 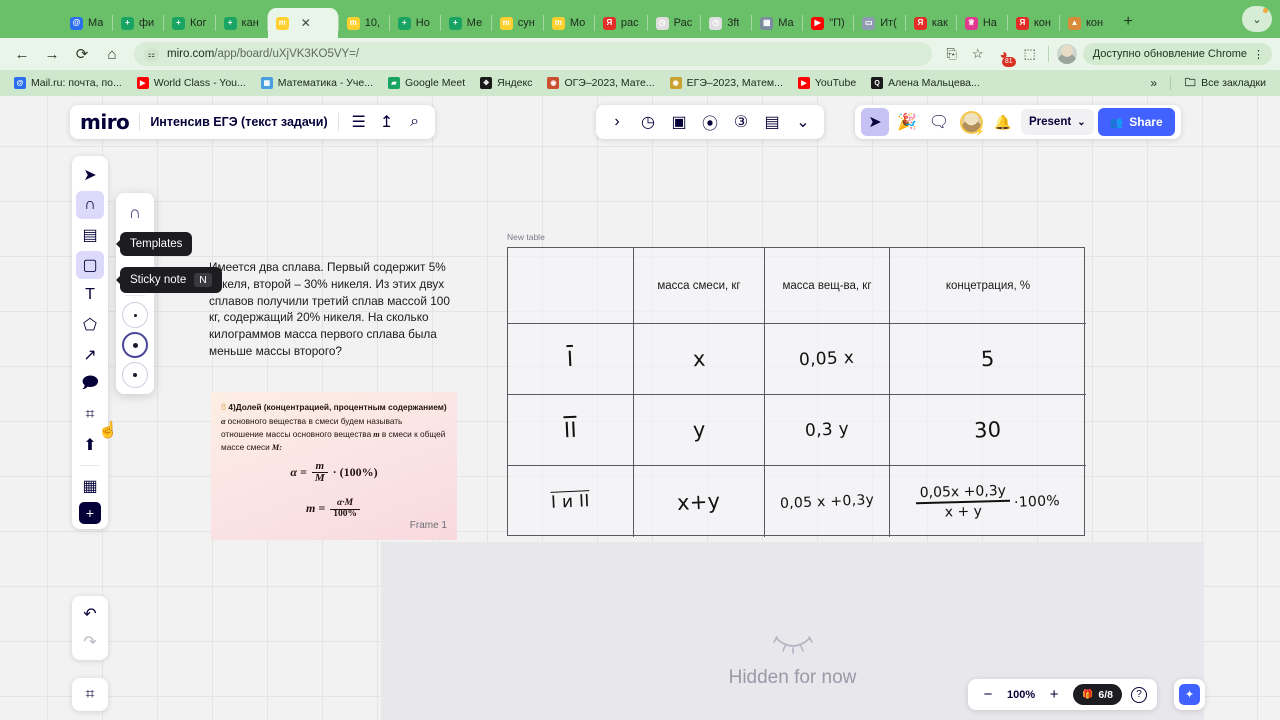 I want to click on table-row-2-conc: 30, so click(x=988, y=430).